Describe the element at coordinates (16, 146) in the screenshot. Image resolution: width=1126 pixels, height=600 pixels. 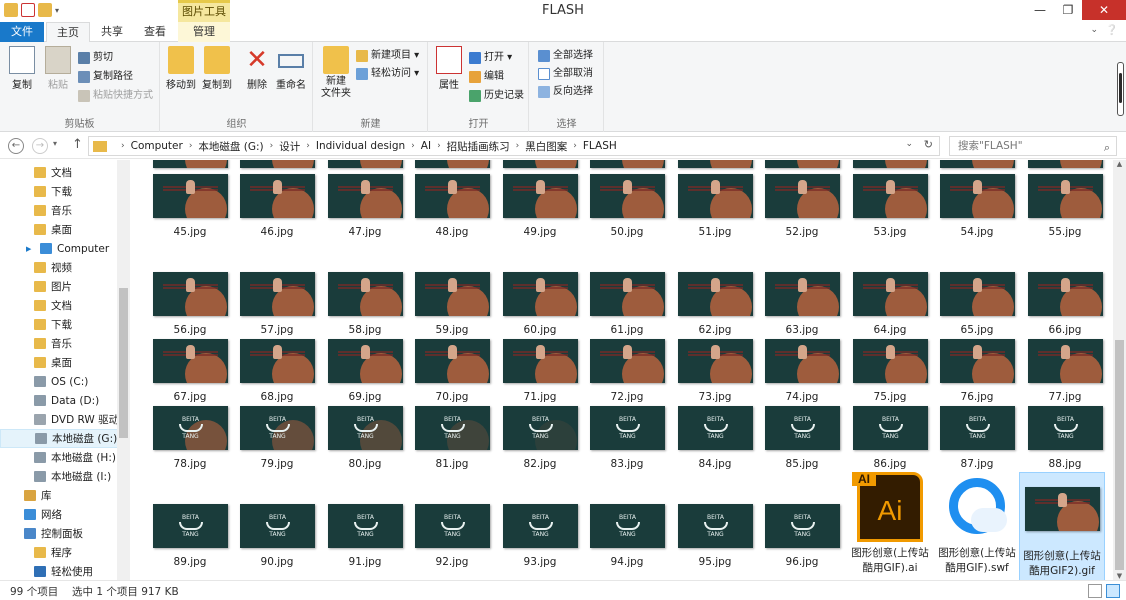
I see `back-button: ←` at that location.